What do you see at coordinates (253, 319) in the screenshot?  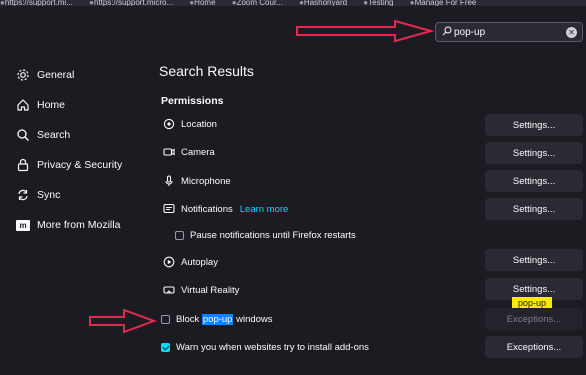 I see `block-popups-label-end: windows` at bounding box center [253, 319].